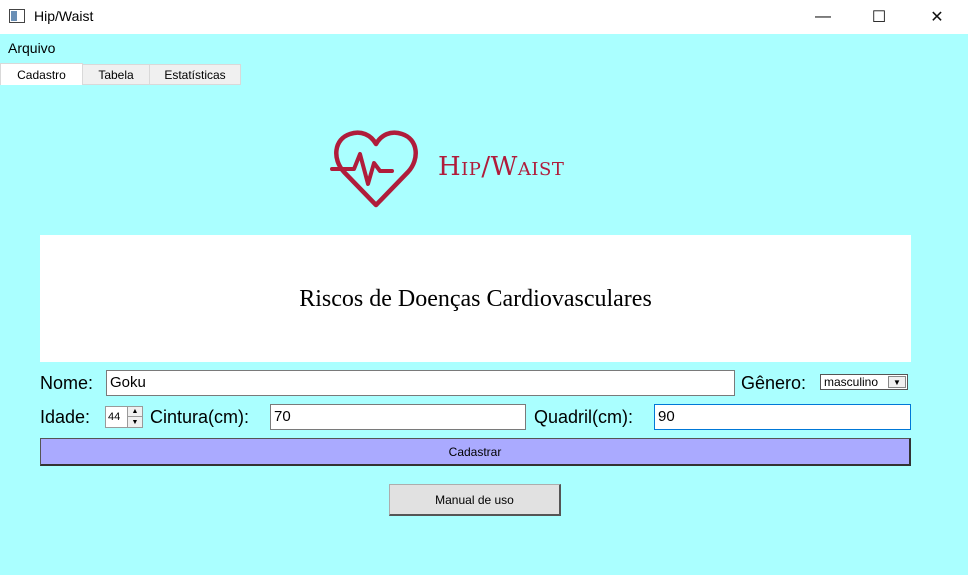  What do you see at coordinates (116, 74) in the screenshot?
I see `tab-tabela: Tabela` at bounding box center [116, 74].